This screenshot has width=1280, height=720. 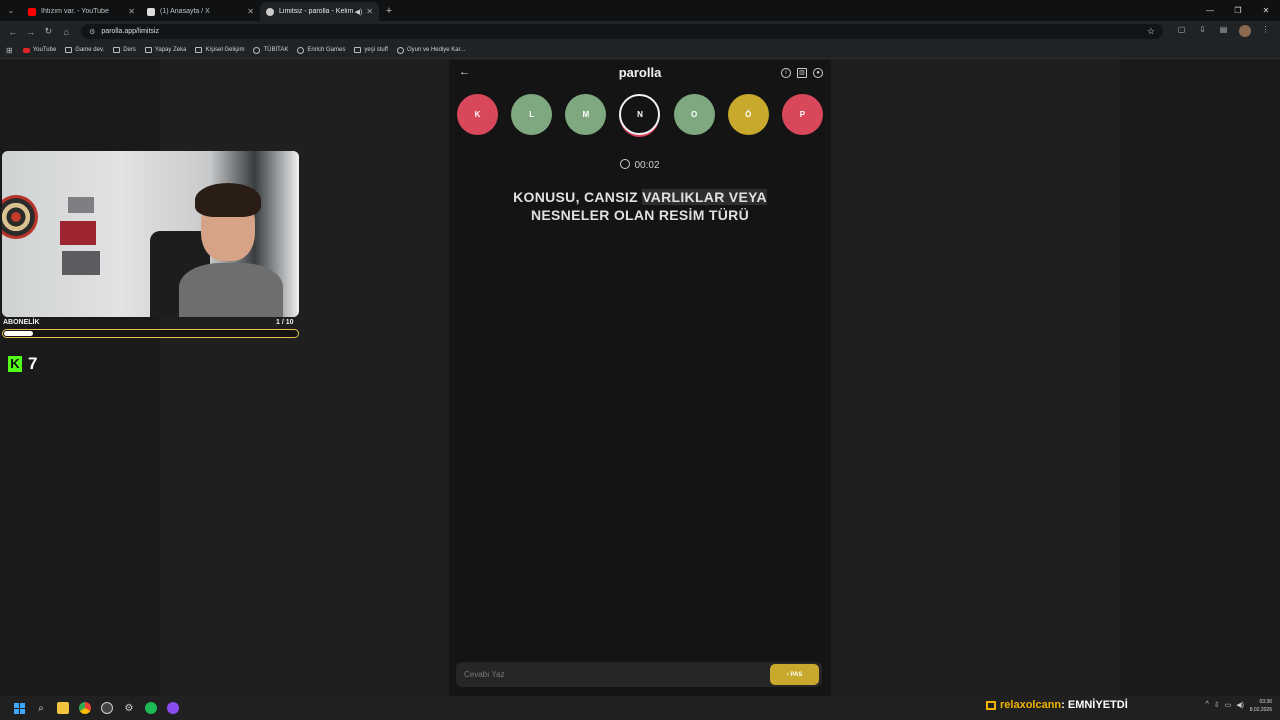 I want to click on bookmark-star-icon: ☆, so click(x=1151, y=31).